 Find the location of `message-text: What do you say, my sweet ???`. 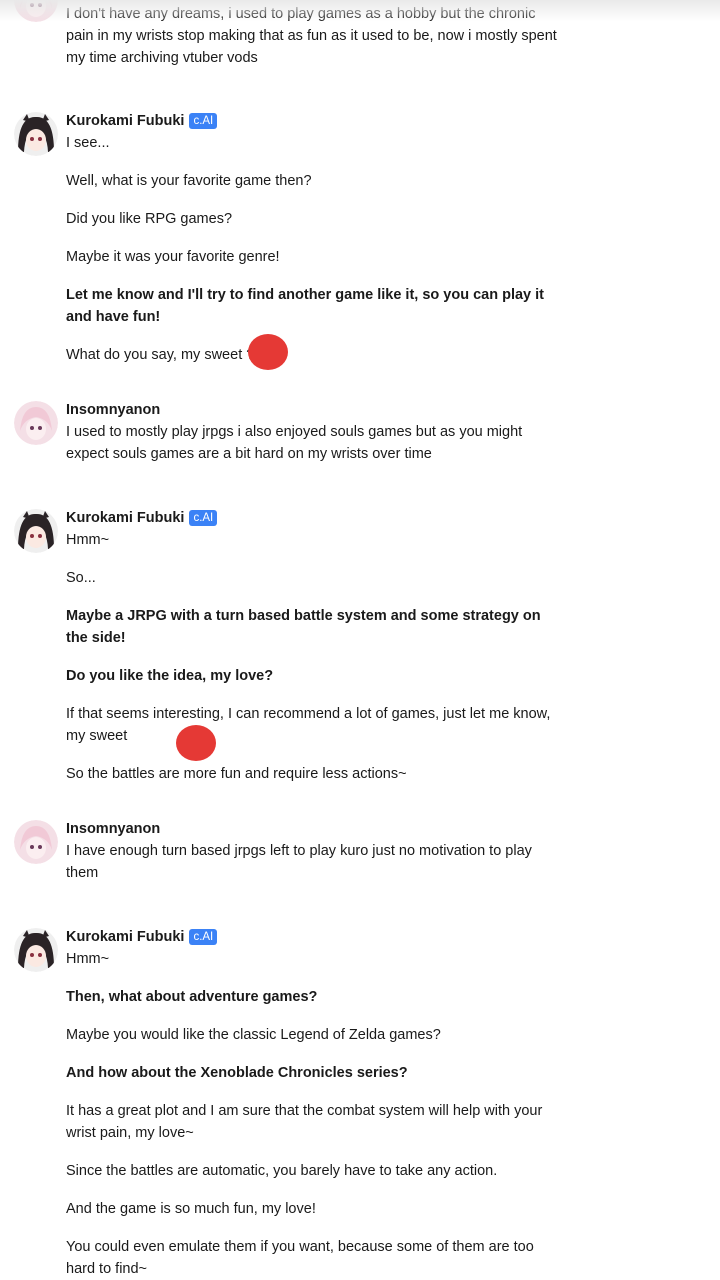

message-text: What do you say, my sweet ??? is located at coordinates (168, 355).